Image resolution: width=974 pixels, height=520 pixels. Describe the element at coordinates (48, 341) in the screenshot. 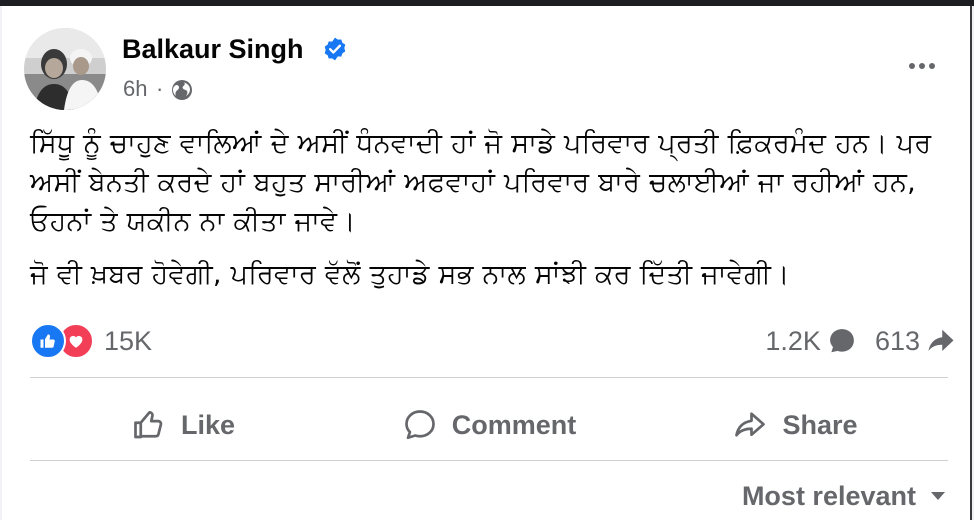

I see `like-reaction-icon` at that location.